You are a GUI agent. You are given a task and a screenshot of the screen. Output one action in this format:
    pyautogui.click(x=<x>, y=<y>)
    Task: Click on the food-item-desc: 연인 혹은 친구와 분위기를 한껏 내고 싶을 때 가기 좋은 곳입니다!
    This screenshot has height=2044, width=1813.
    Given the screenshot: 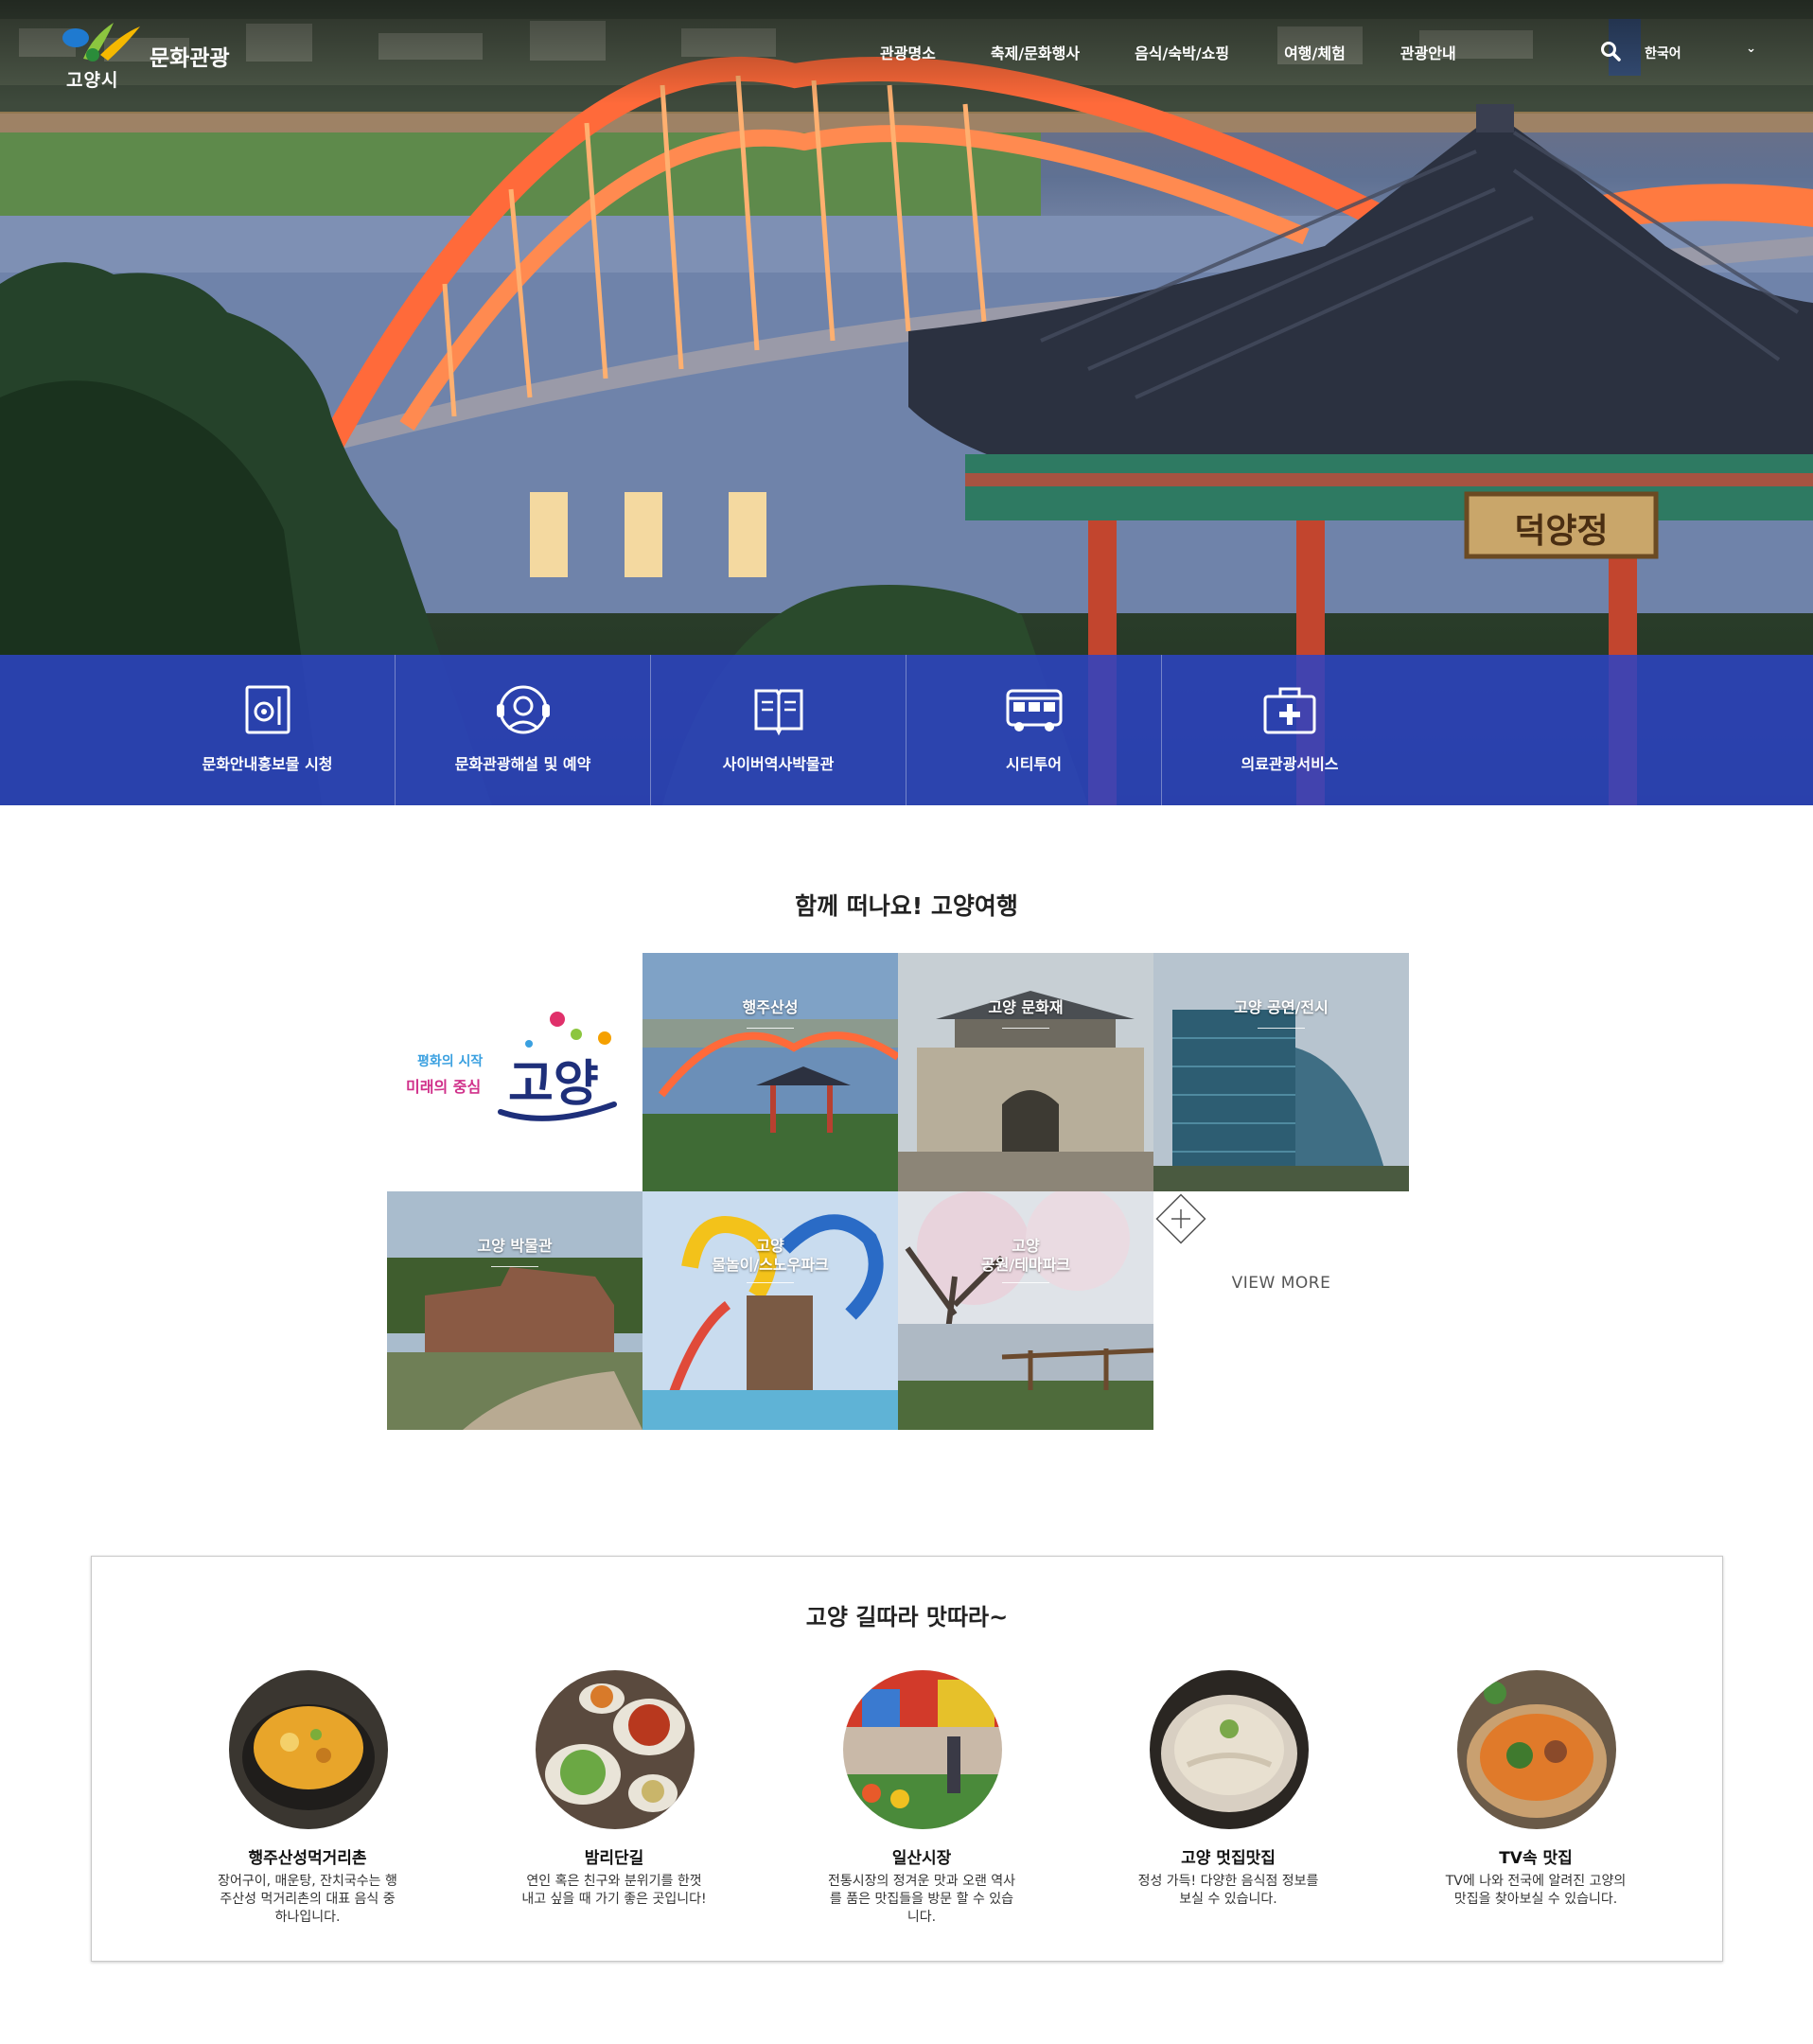 What is the action you would take?
    pyautogui.click(x=614, y=1890)
    